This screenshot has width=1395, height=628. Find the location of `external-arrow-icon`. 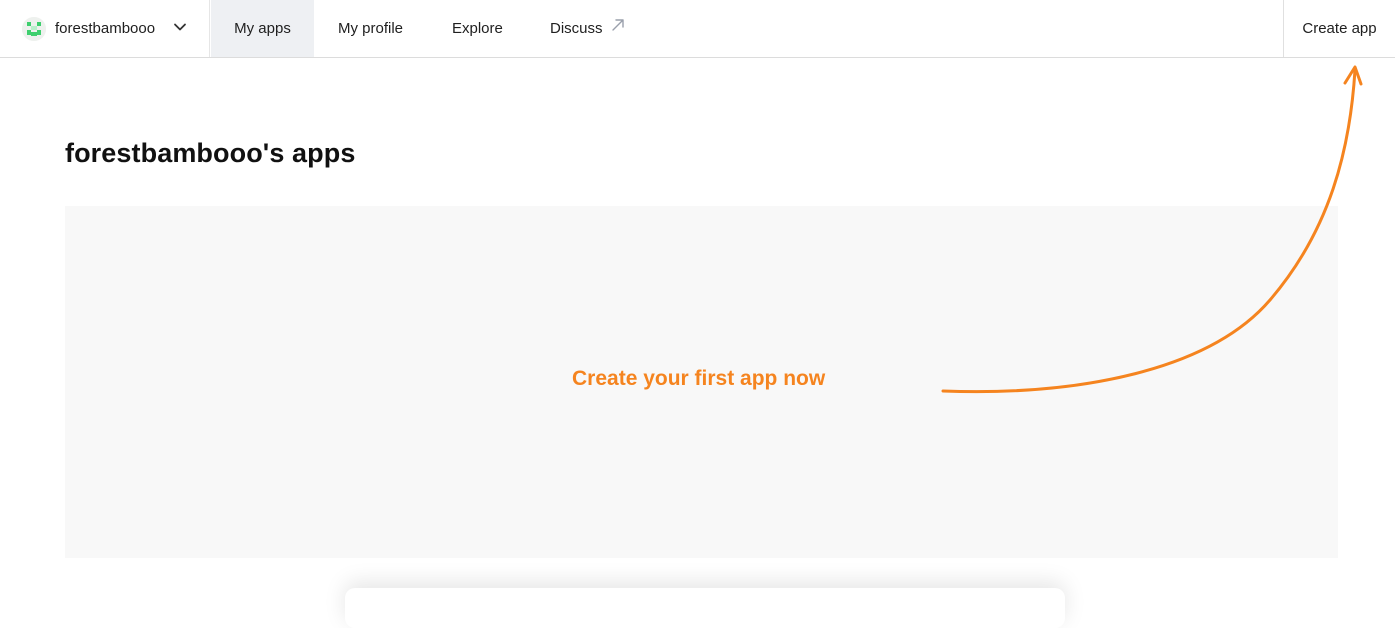

external-arrow-icon is located at coordinates (618, 25).